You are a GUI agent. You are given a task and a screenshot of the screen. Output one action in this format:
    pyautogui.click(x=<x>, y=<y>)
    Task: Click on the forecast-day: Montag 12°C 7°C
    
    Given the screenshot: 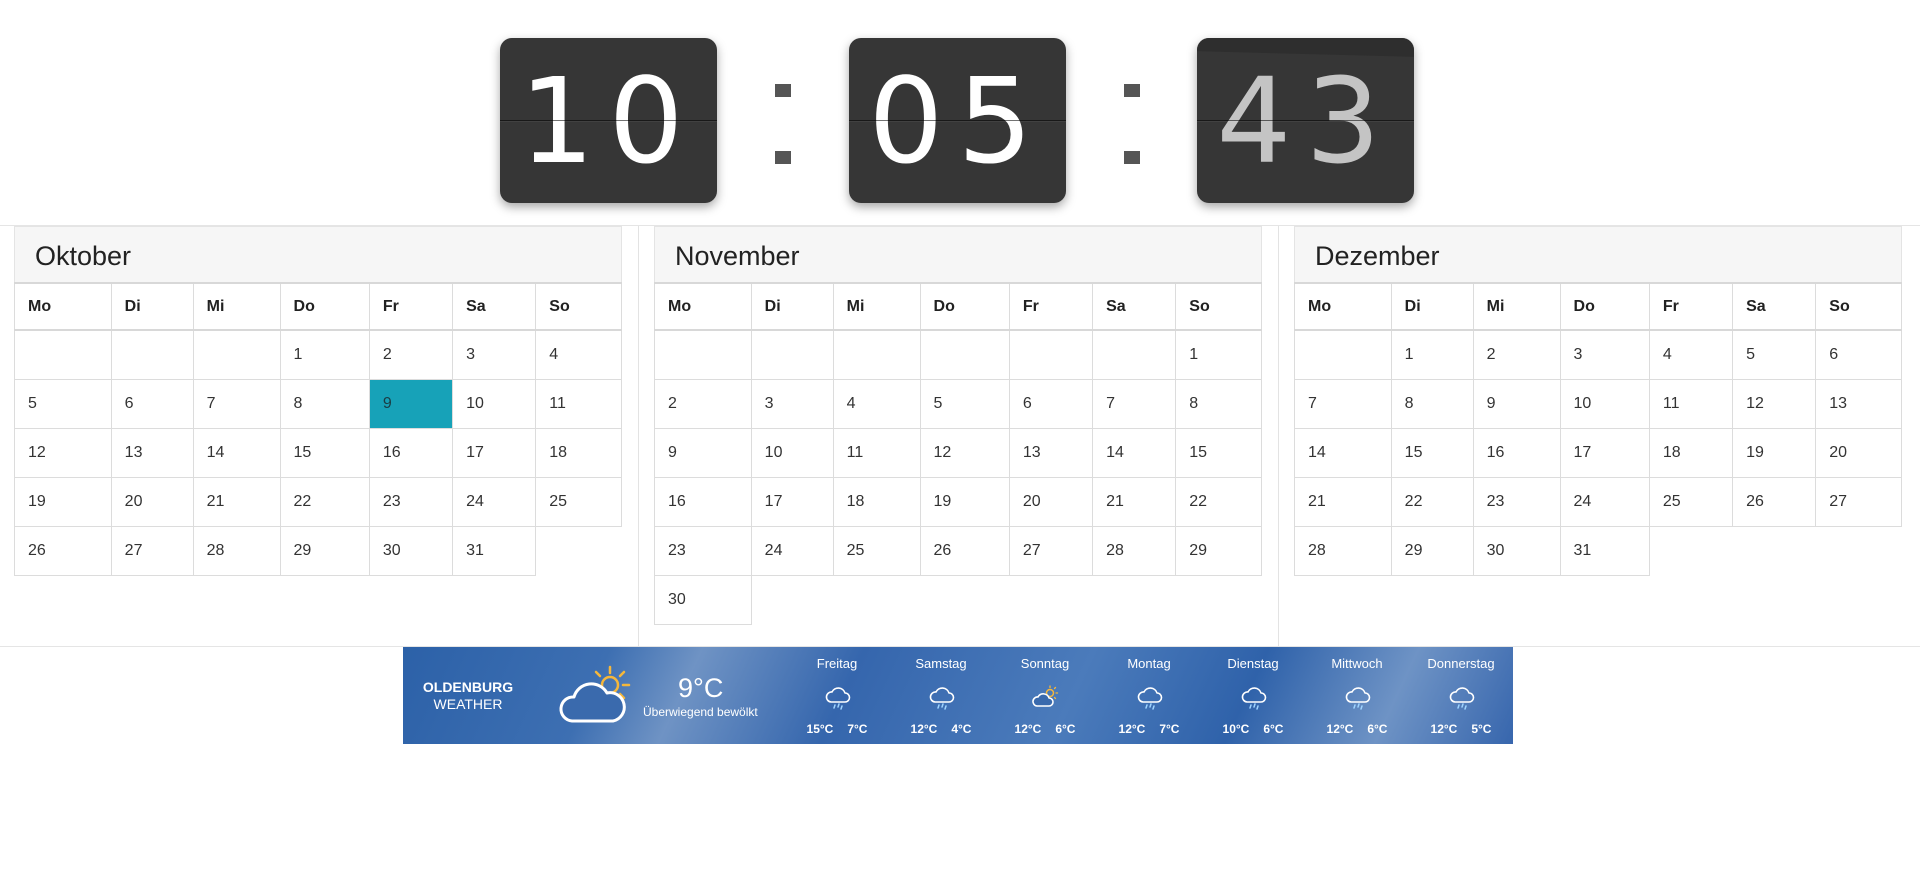 What is the action you would take?
    pyautogui.click(x=1149, y=695)
    